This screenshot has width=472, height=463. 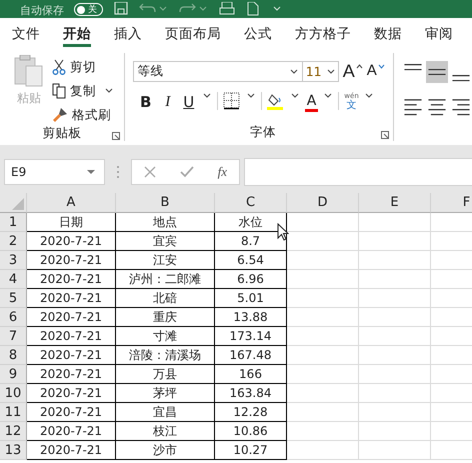 I want to click on insert-function-button: fx, so click(x=223, y=172).